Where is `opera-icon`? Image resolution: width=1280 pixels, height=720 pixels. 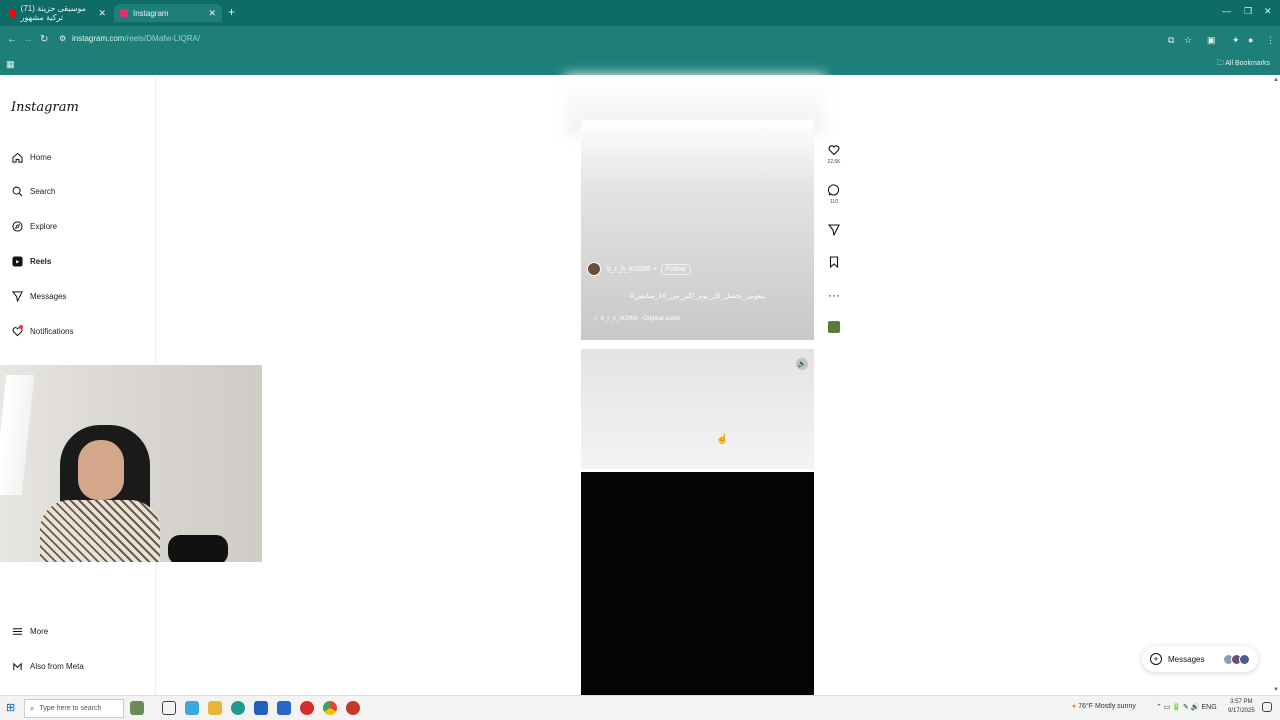
opera-icon is located at coordinates (307, 708).